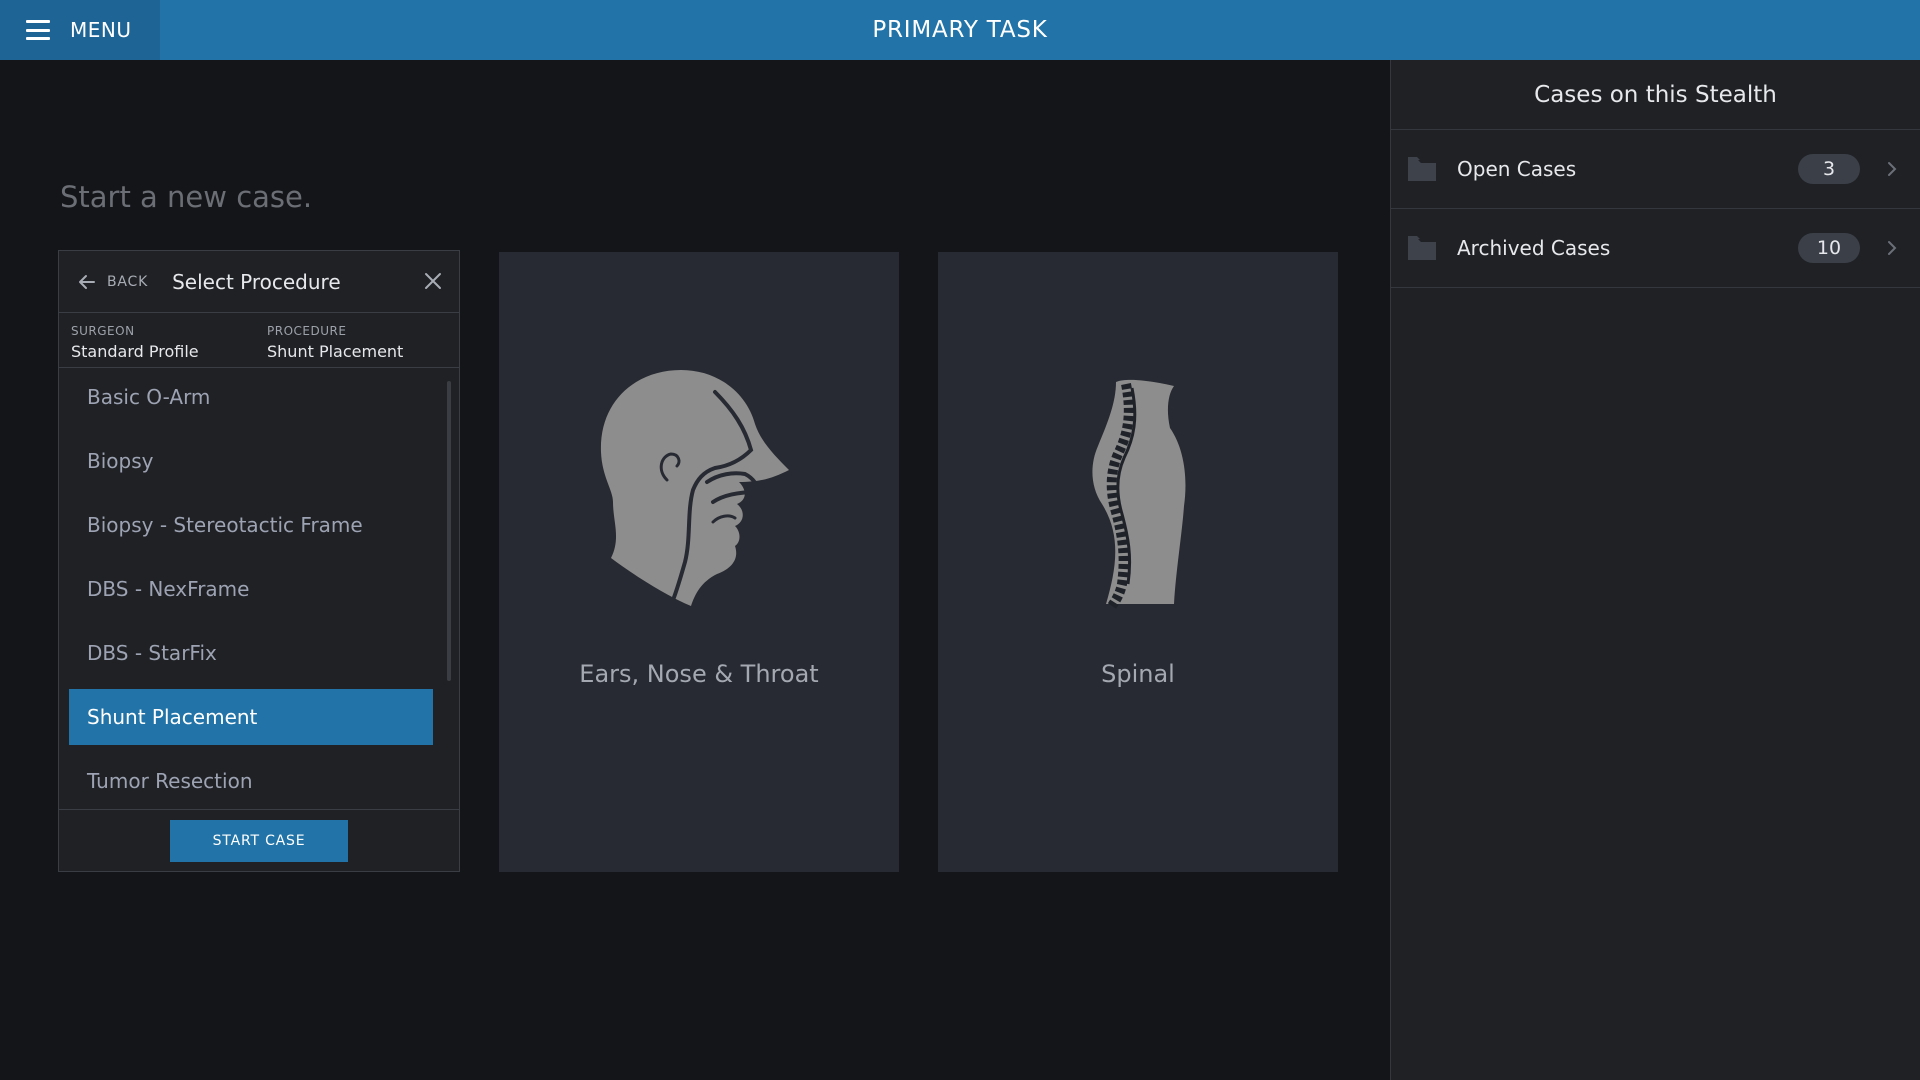 The height and width of the screenshot is (1080, 1920). I want to click on procedure-info: PROCEDURE Shunt Placement, so click(335, 342).